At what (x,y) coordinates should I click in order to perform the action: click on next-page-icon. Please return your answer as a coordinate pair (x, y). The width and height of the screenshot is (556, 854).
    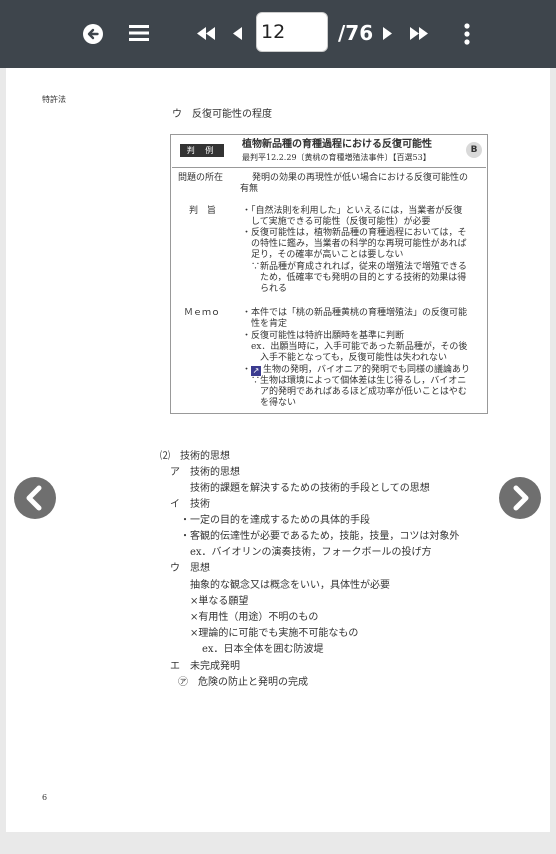
    Looking at the image, I should click on (387, 33).